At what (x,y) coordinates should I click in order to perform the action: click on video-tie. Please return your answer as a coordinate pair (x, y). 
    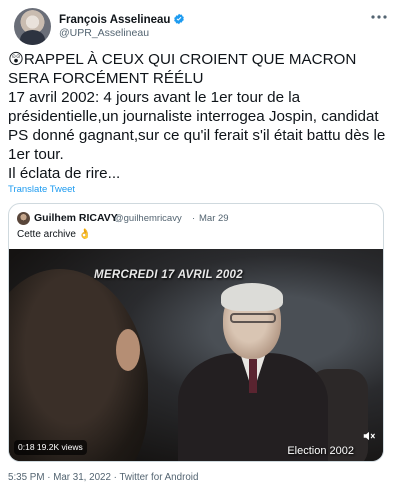
    Looking at the image, I should click on (253, 376).